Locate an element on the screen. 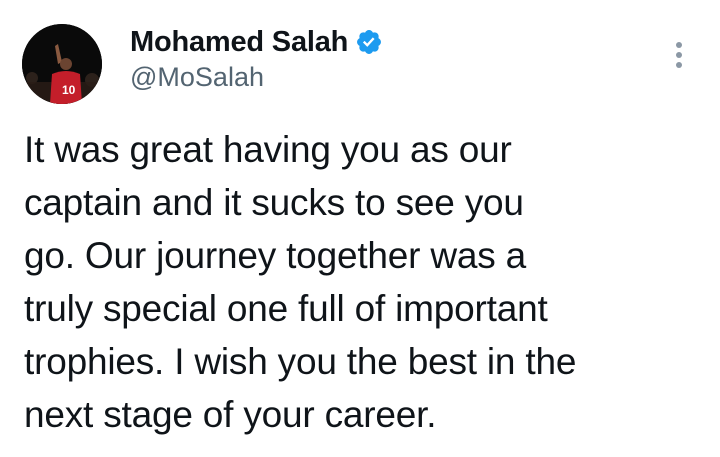 This screenshot has width=720, height=457. more-options-button is located at coordinates (679, 55).